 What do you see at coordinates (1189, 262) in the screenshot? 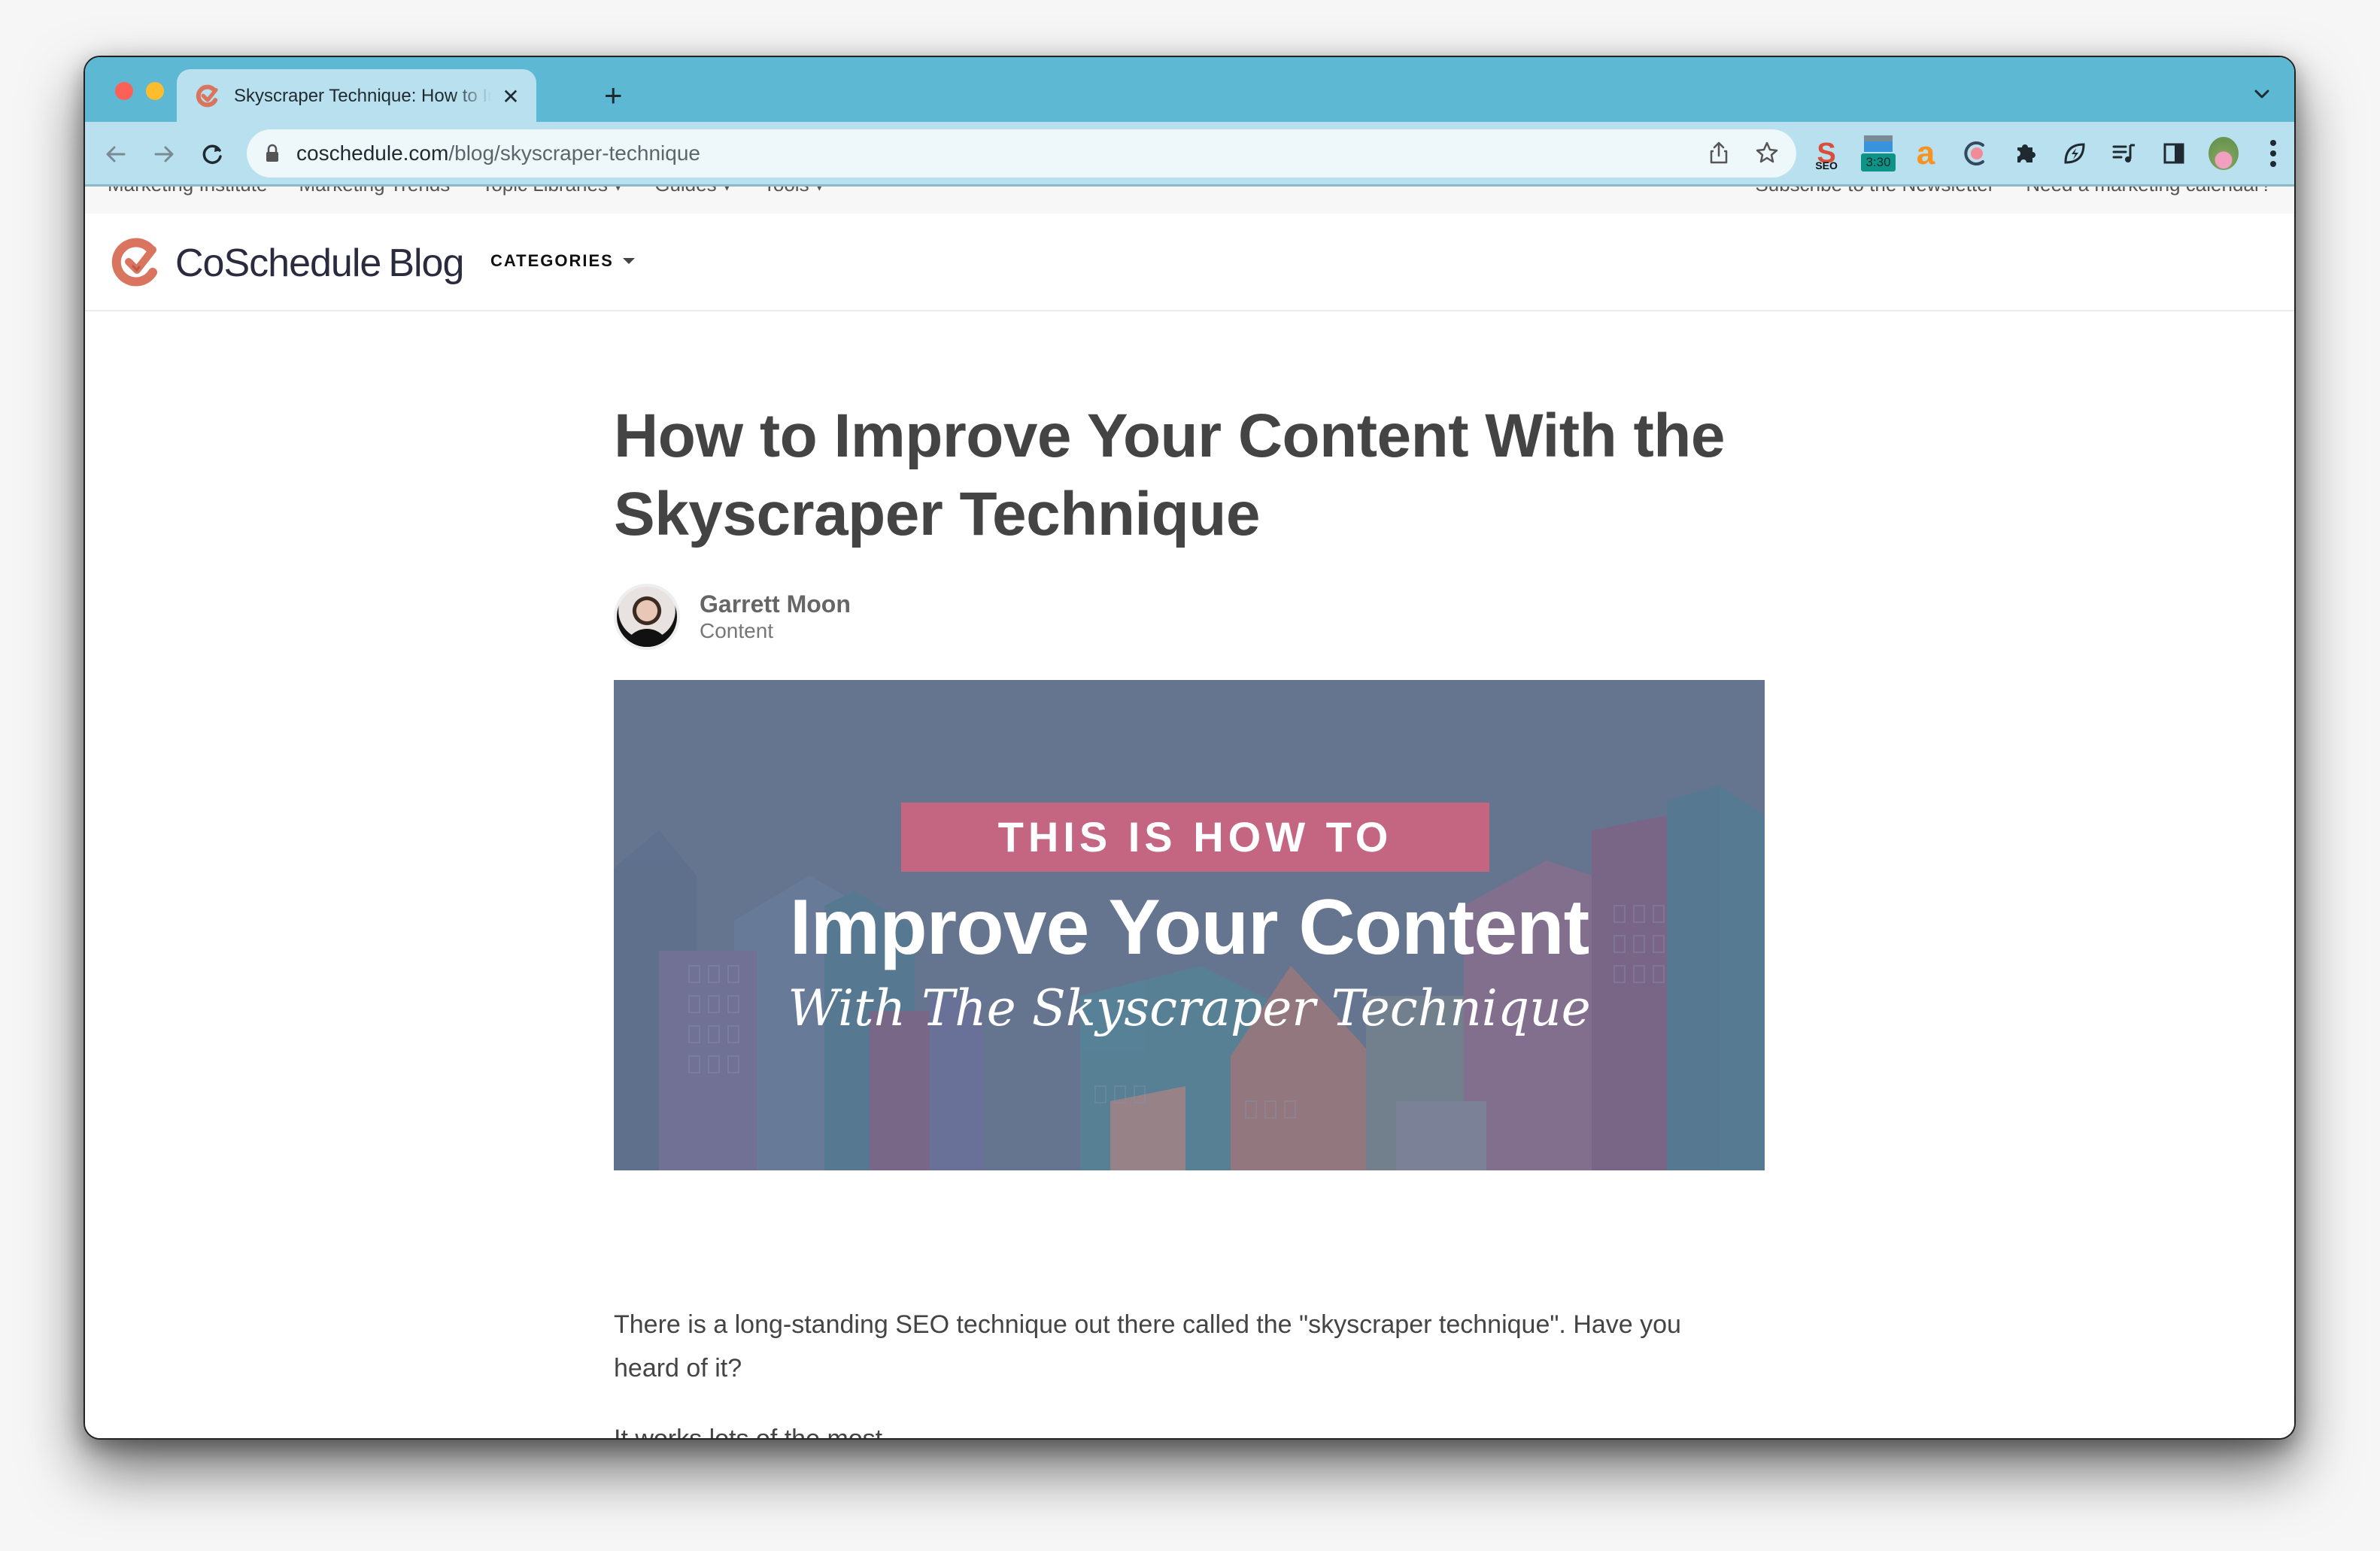
I see `site-header: CoSchedule Blog CATEGORIES` at bounding box center [1189, 262].